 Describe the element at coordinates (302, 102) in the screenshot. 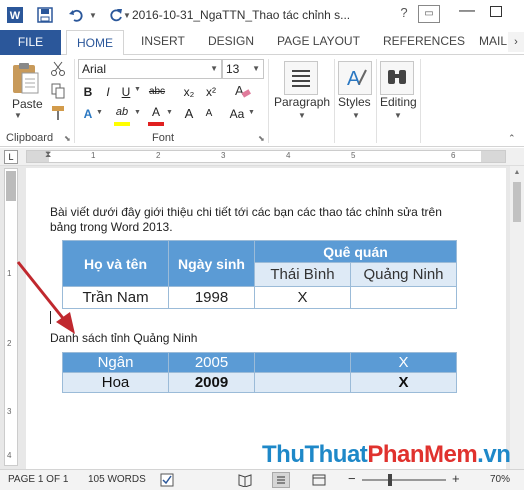

I see `paragraph-button: Paragraph` at that location.